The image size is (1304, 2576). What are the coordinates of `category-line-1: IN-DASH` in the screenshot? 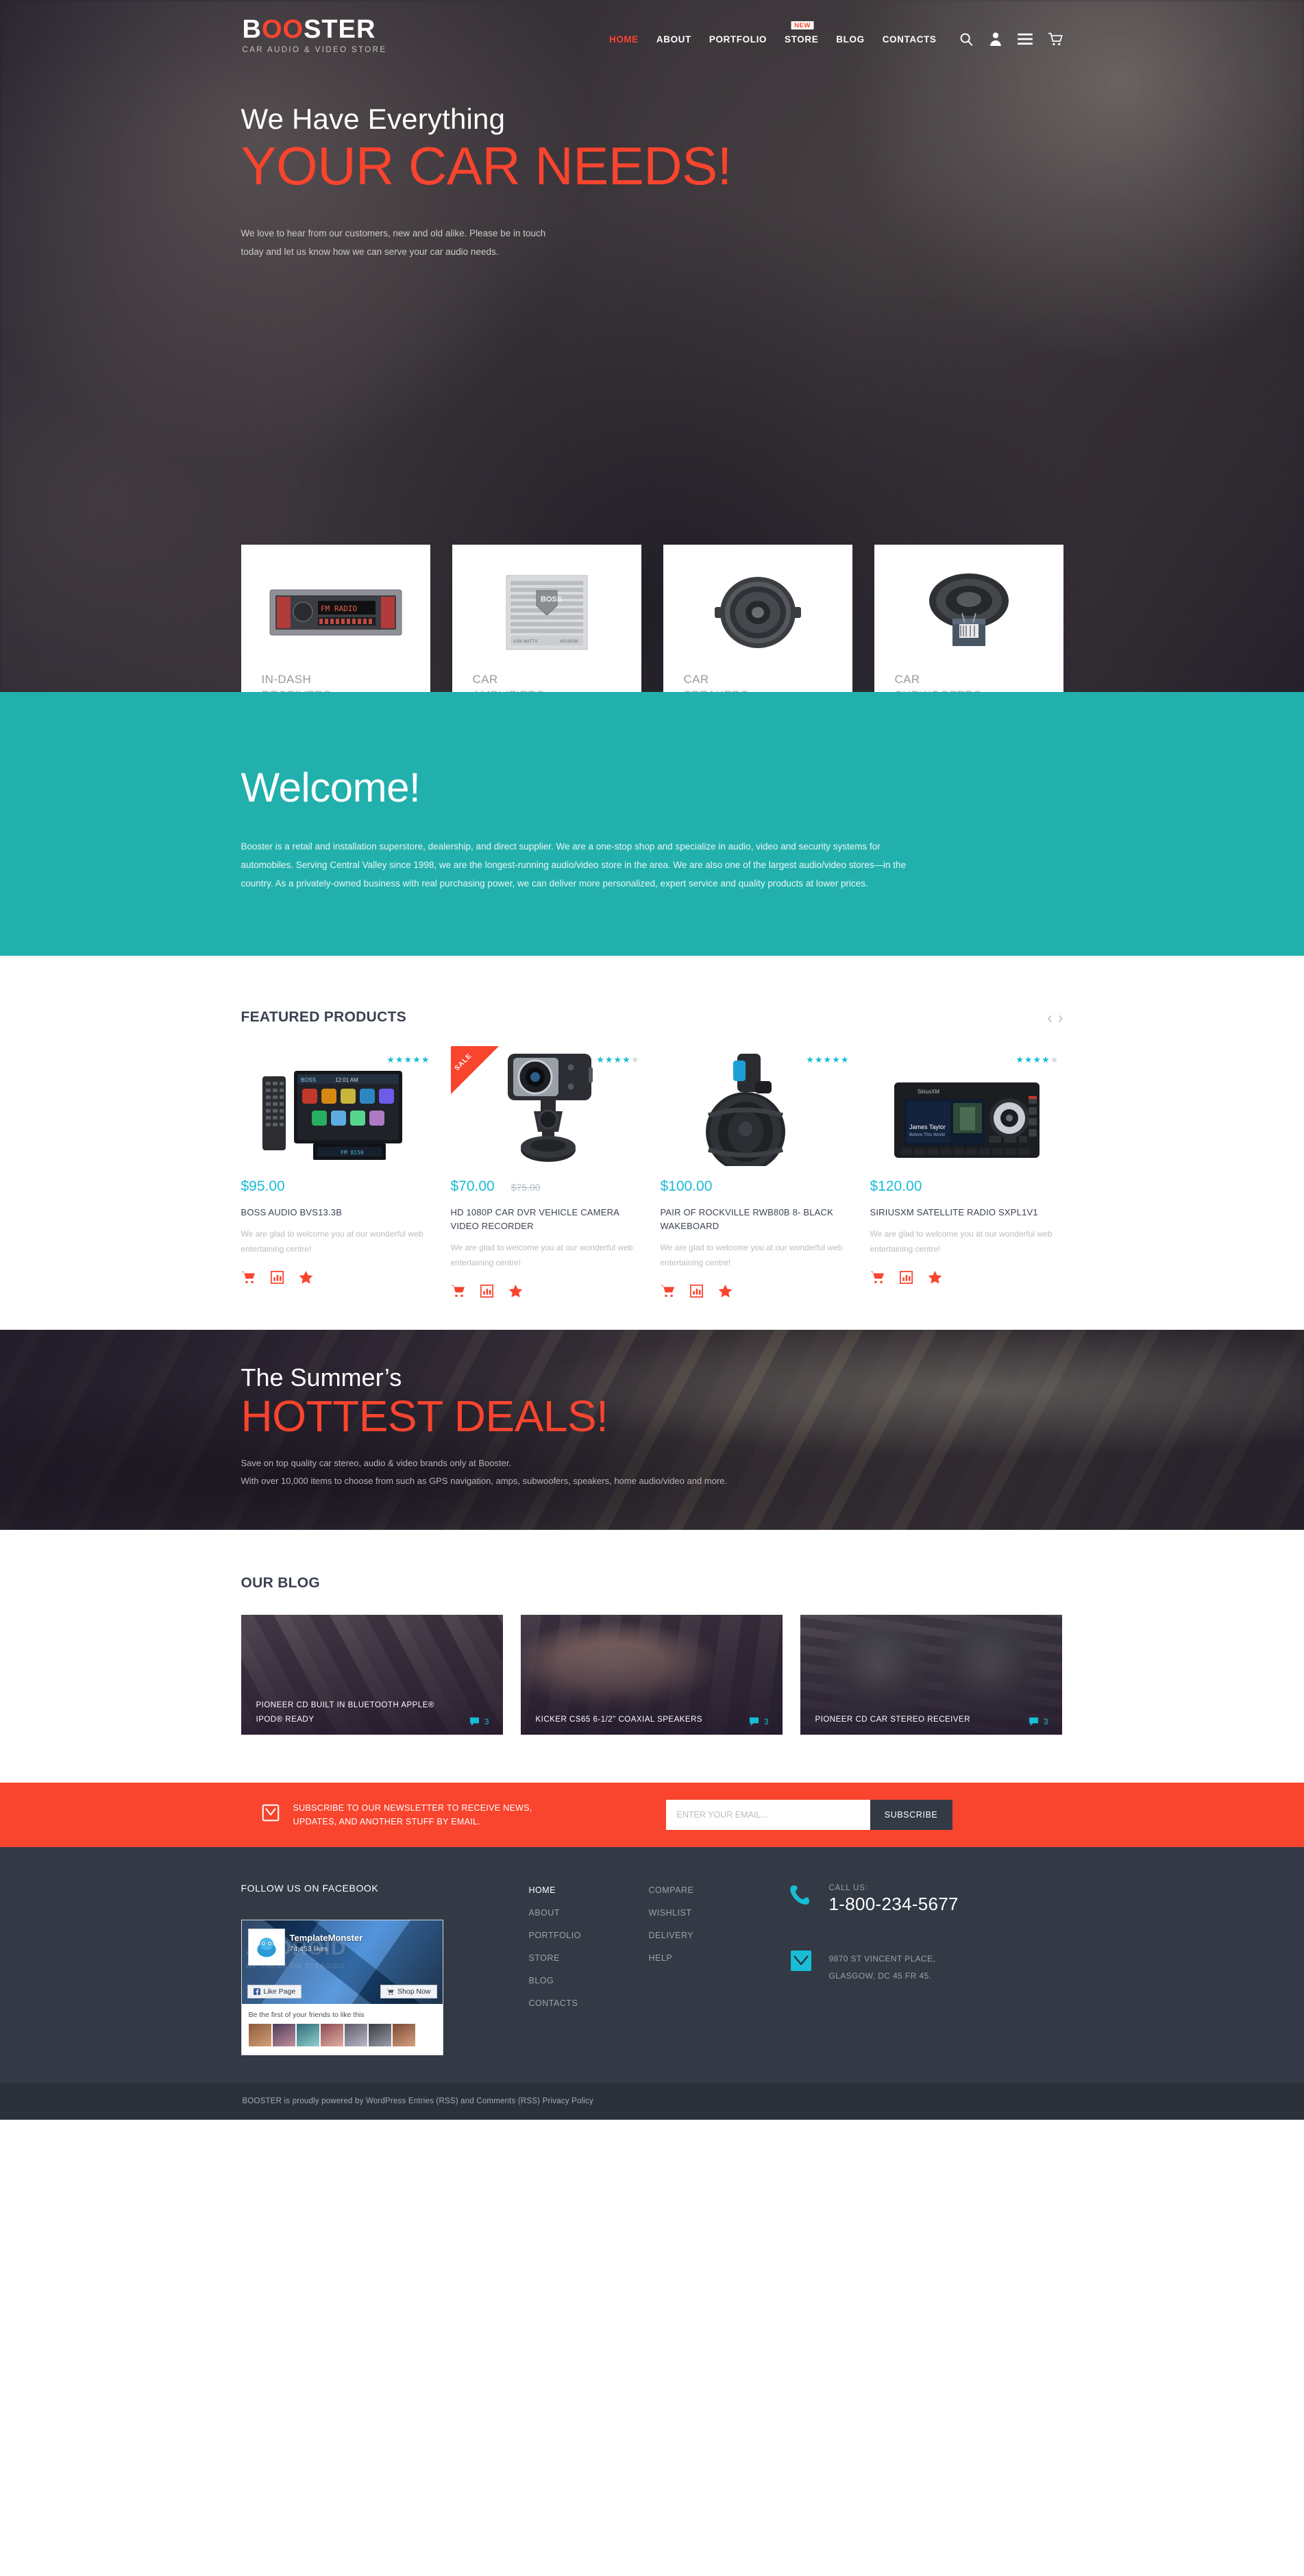 It's located at (286, 679).